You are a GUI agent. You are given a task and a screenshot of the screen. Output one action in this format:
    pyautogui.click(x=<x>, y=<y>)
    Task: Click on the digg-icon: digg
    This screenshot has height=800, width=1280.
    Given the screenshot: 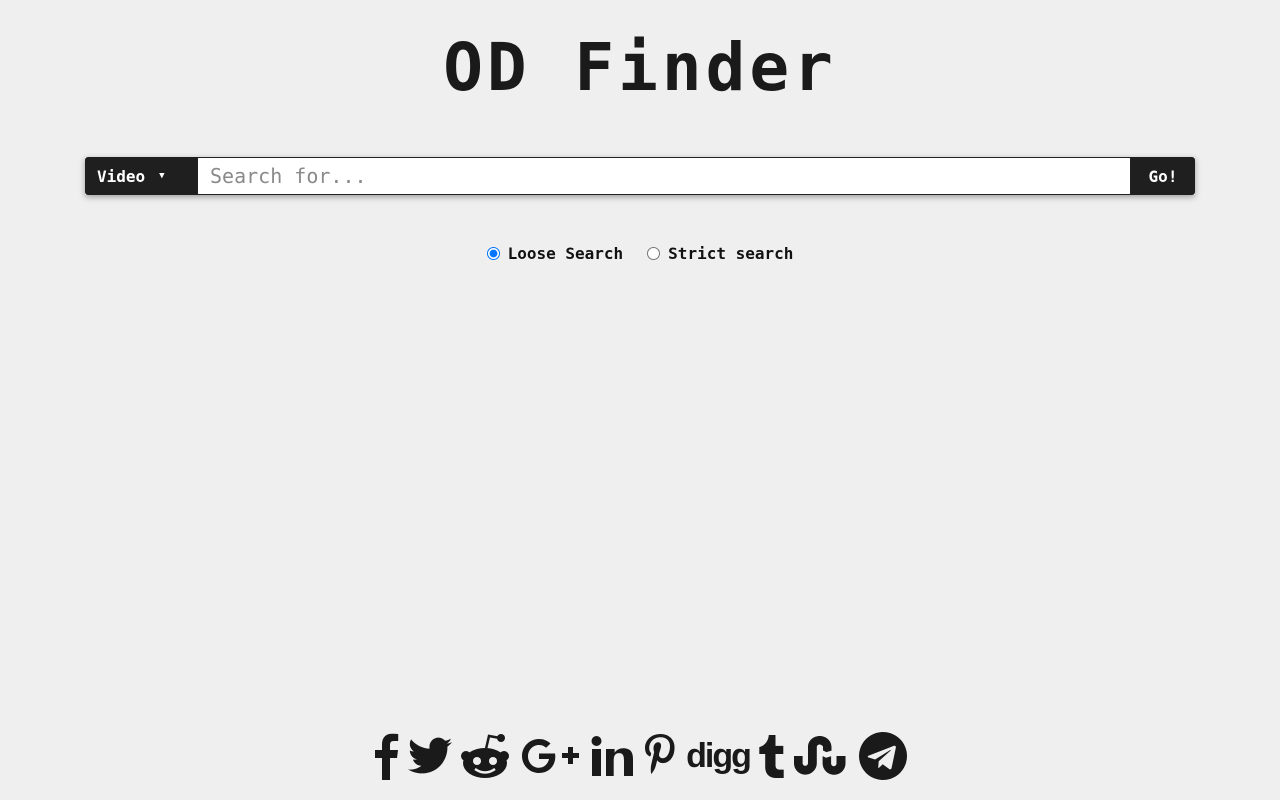 What is the action you would take?
    pyautogui.click(x=719, y=756)
    